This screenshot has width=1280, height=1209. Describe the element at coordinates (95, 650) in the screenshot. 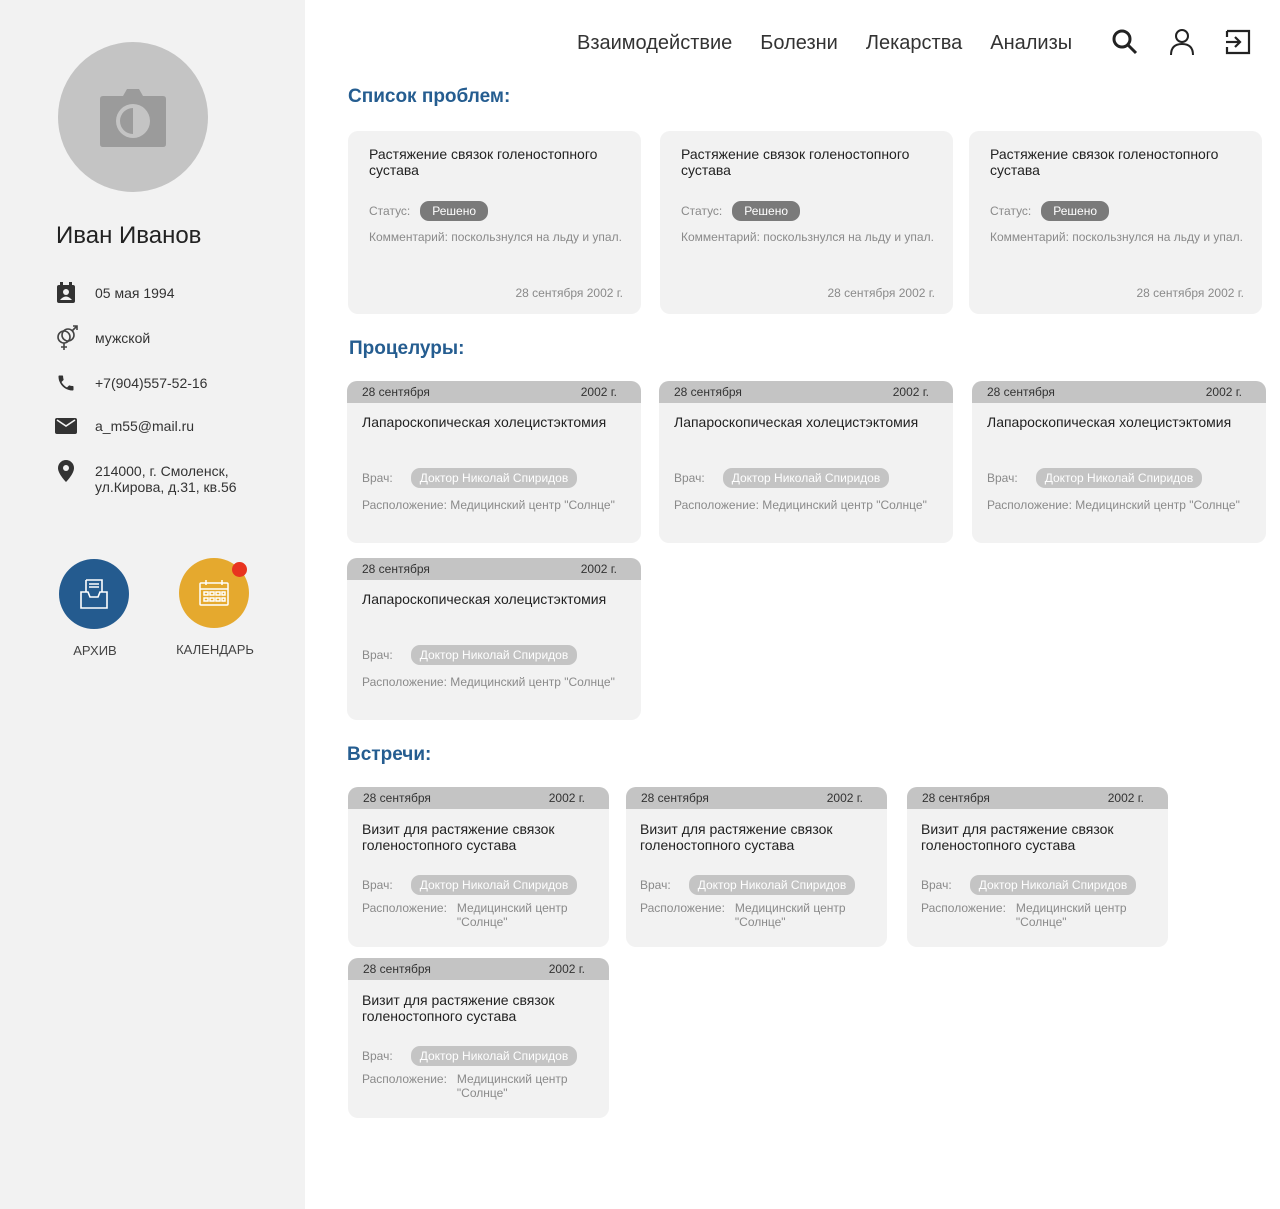

I see `archive-label: АРХИВ` at that location.